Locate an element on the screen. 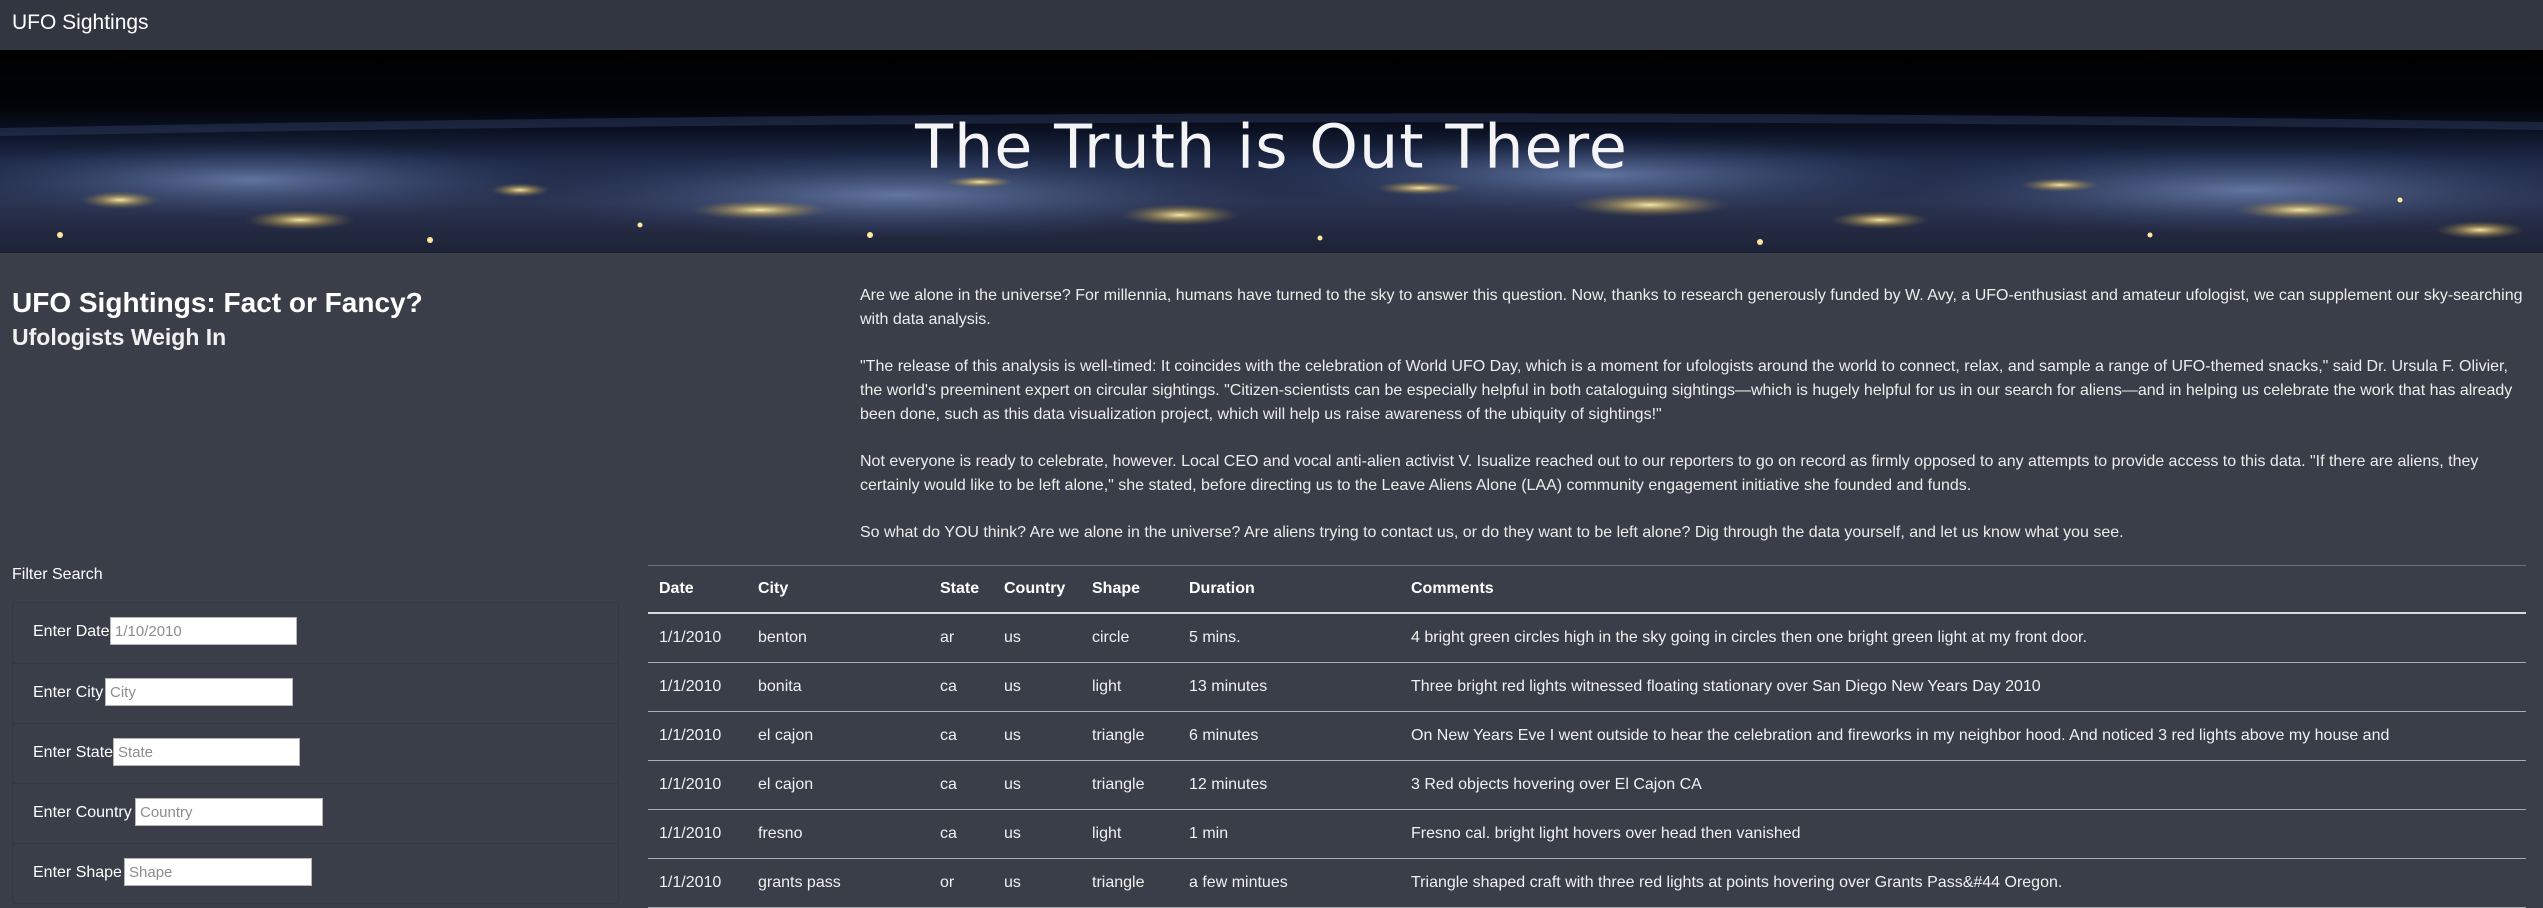 This screenshot has height=908, width=2543. cell-city: benton is located at coordinates (838, 638).